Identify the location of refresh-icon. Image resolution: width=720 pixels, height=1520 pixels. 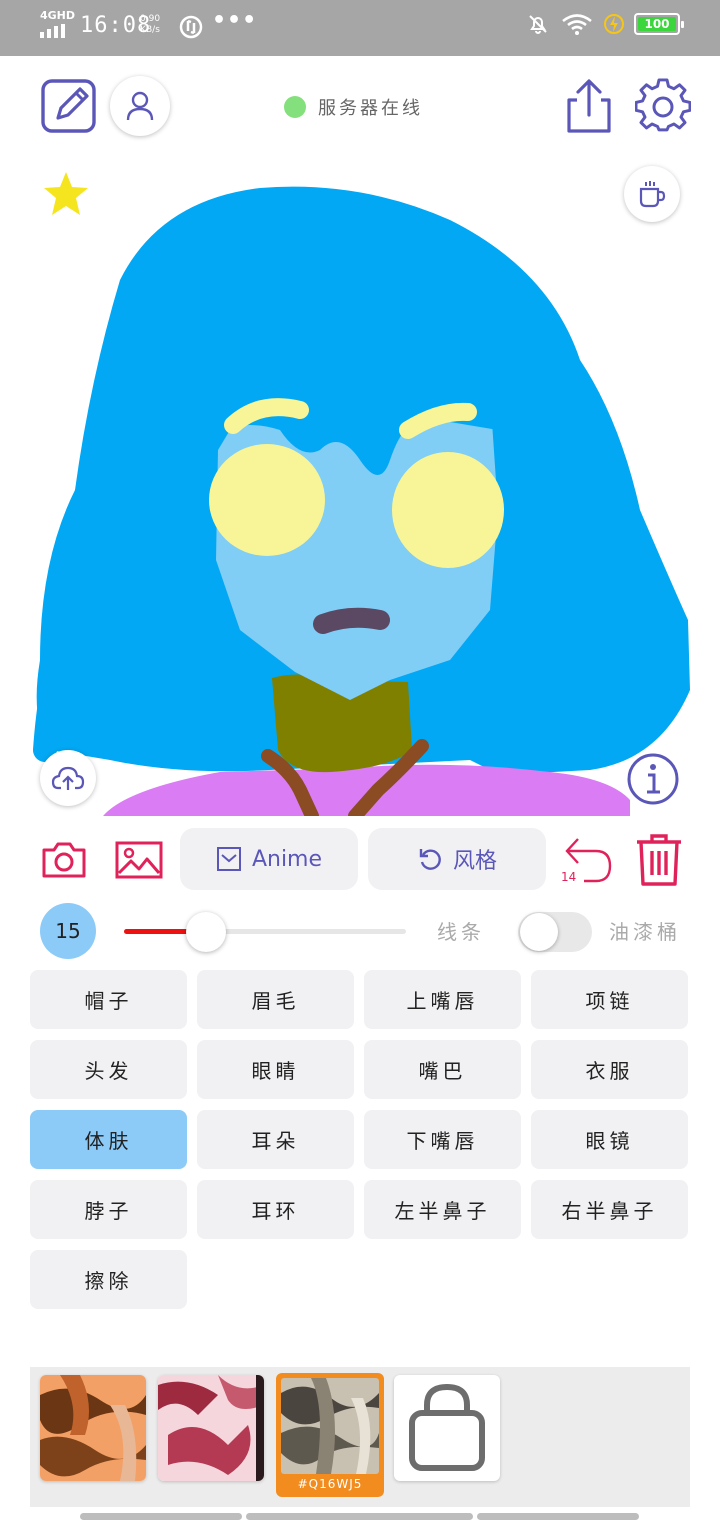
(430, 859).